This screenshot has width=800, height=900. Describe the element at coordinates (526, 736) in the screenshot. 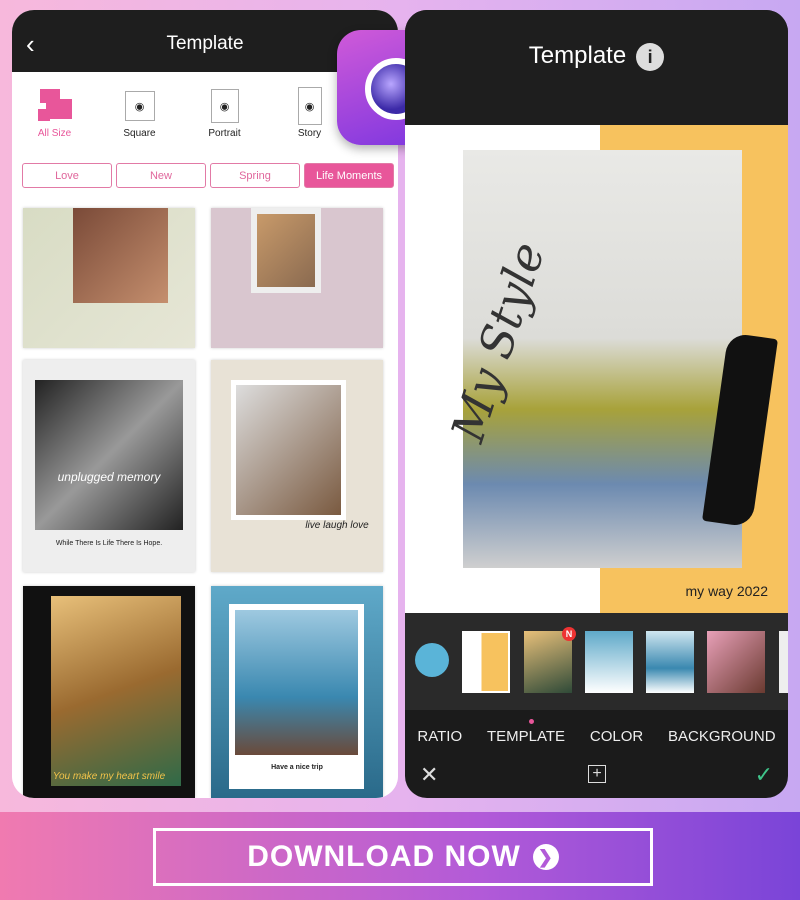

I see `tab-template: TEMPLATE` at that location.